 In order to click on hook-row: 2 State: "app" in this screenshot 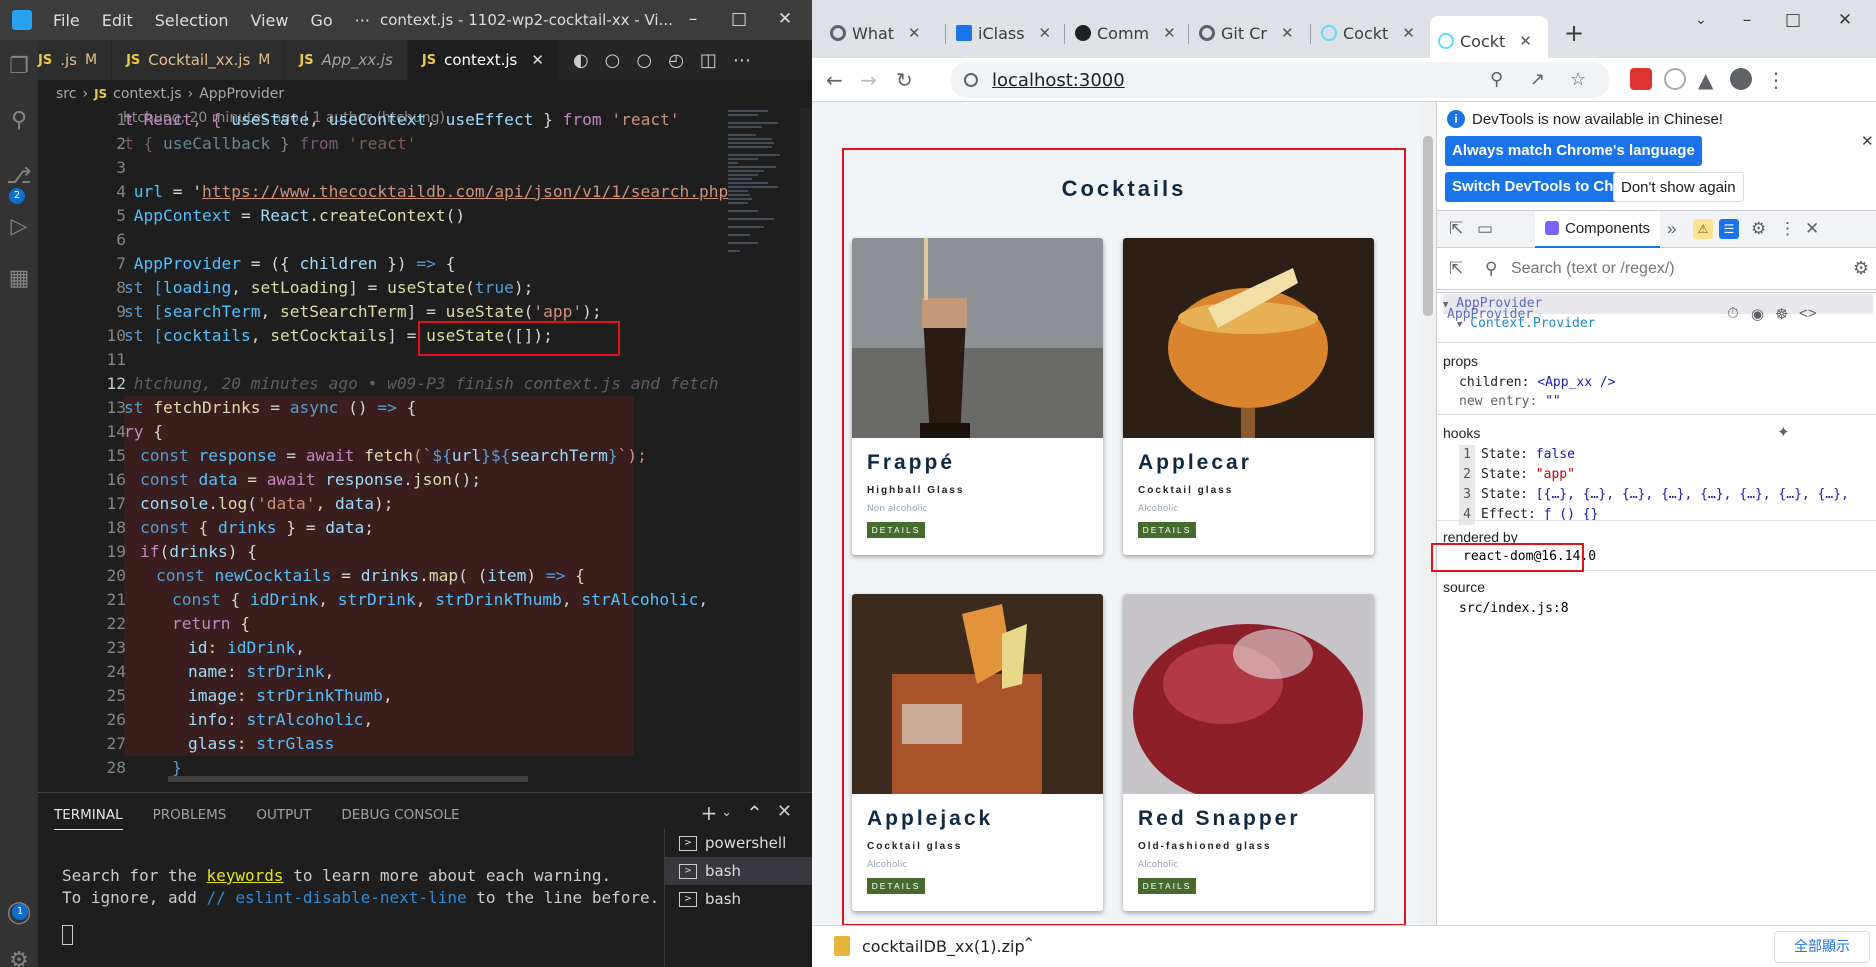, I will do `click(1517, 475)`.